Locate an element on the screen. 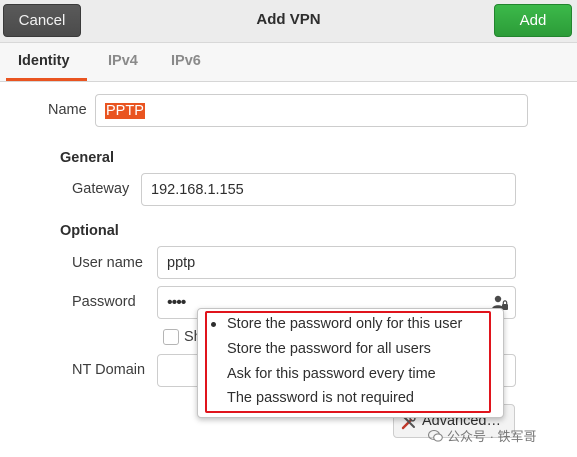 This screenshot has height=457, width=577. tab-ipv4: IPv4 is located at coordinates (123, 61).